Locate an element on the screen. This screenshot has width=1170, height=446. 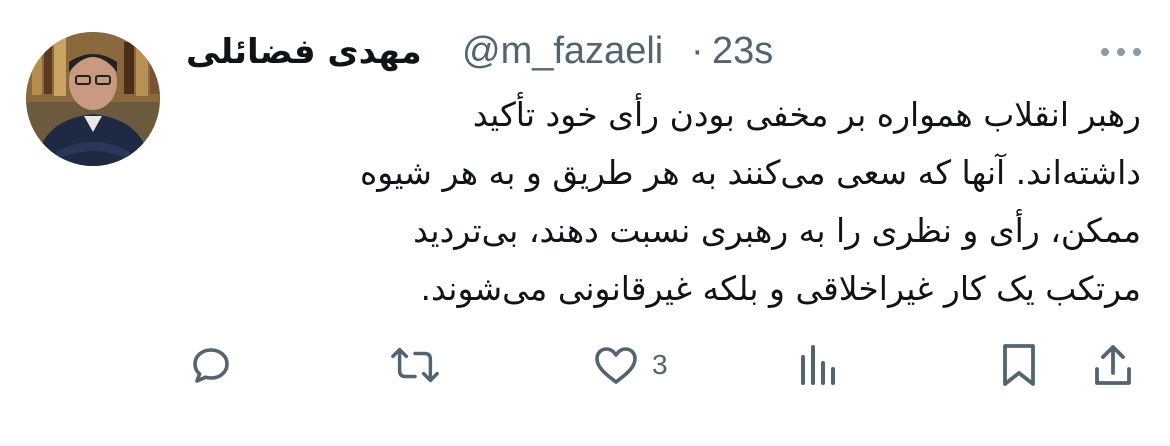
avatar-image is located at coordinates (93, 99).